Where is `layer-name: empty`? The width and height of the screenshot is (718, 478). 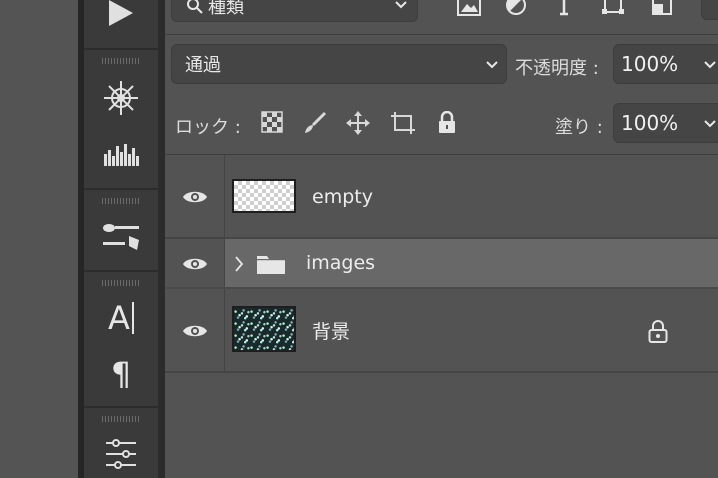 layer-name: empty is located at coordinates (342, 197).